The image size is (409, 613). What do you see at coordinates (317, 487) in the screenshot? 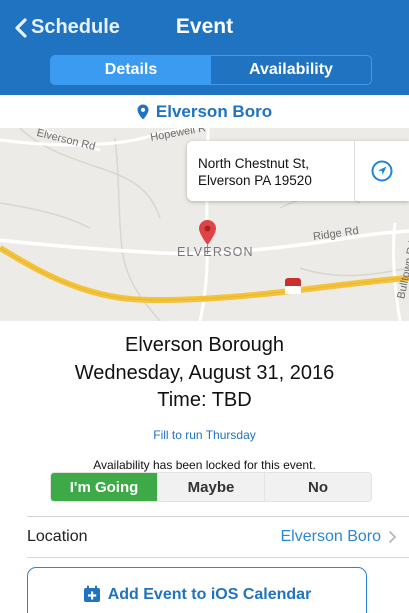
I see `availability-no-button: No` at bounding box center [317, 487].